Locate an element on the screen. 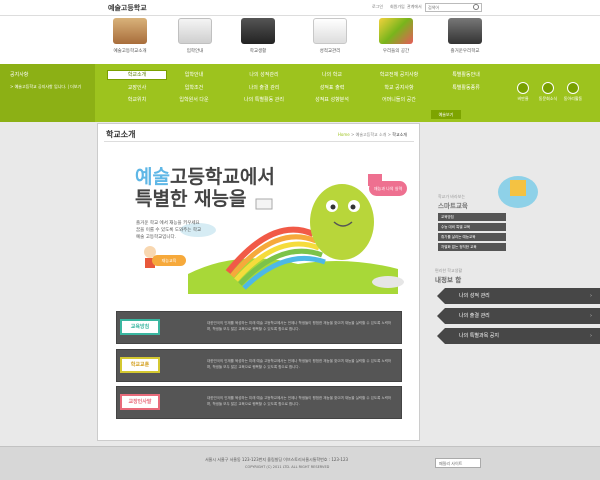 The height and width of the screenshot is (480, 600). alumni-icon is located at coordinates (548, 88).